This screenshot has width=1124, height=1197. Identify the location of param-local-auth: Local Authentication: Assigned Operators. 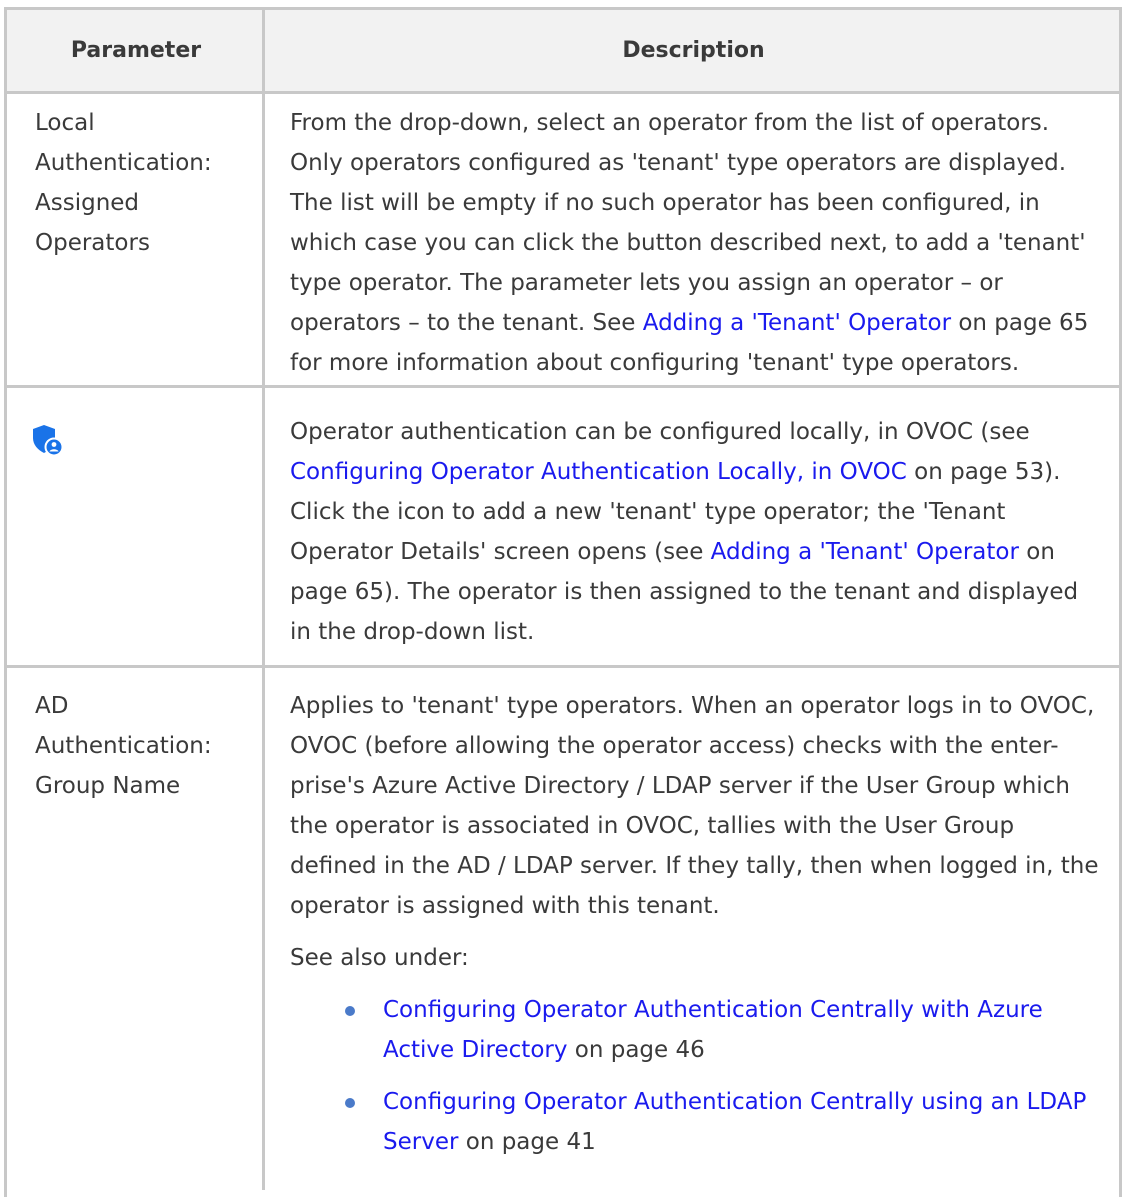
(123, 183).